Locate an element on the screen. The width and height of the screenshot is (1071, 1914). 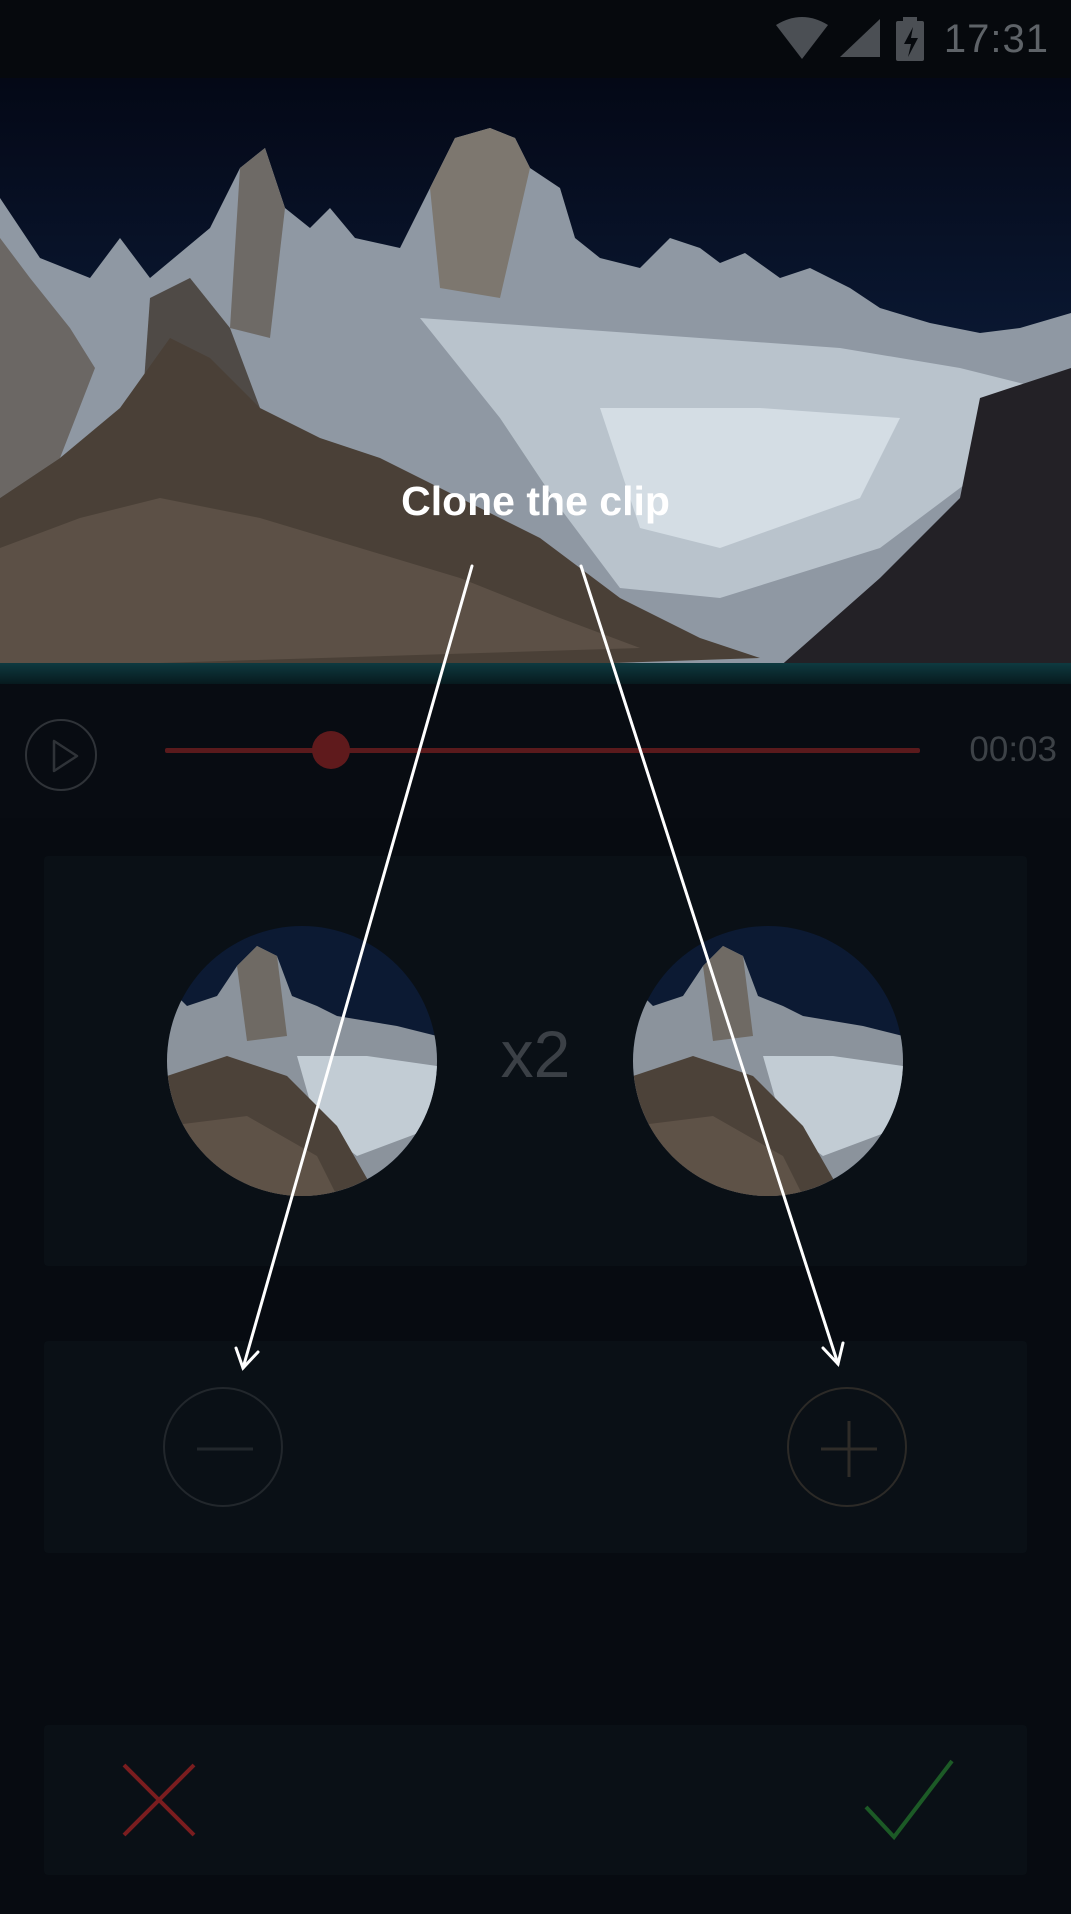
action-bar is located at coordinates (535, 1800).